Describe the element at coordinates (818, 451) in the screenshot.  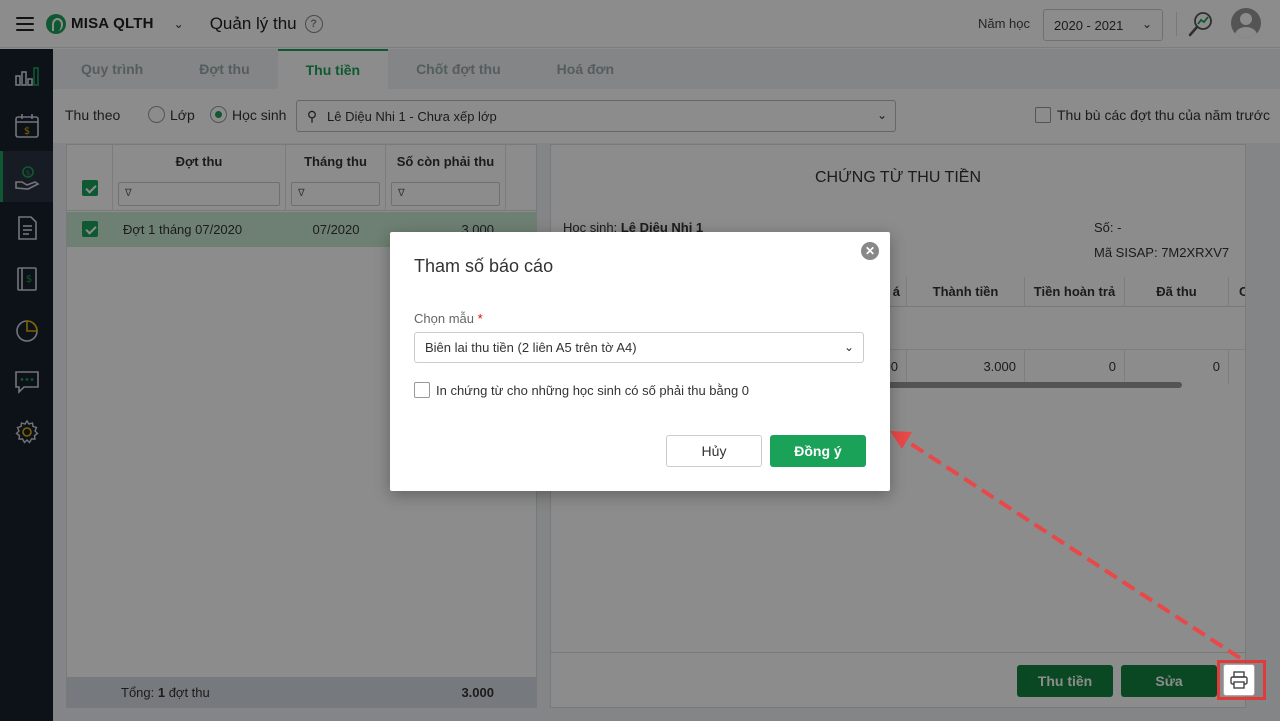
I see `ok-button: Đồng ý` at that location.